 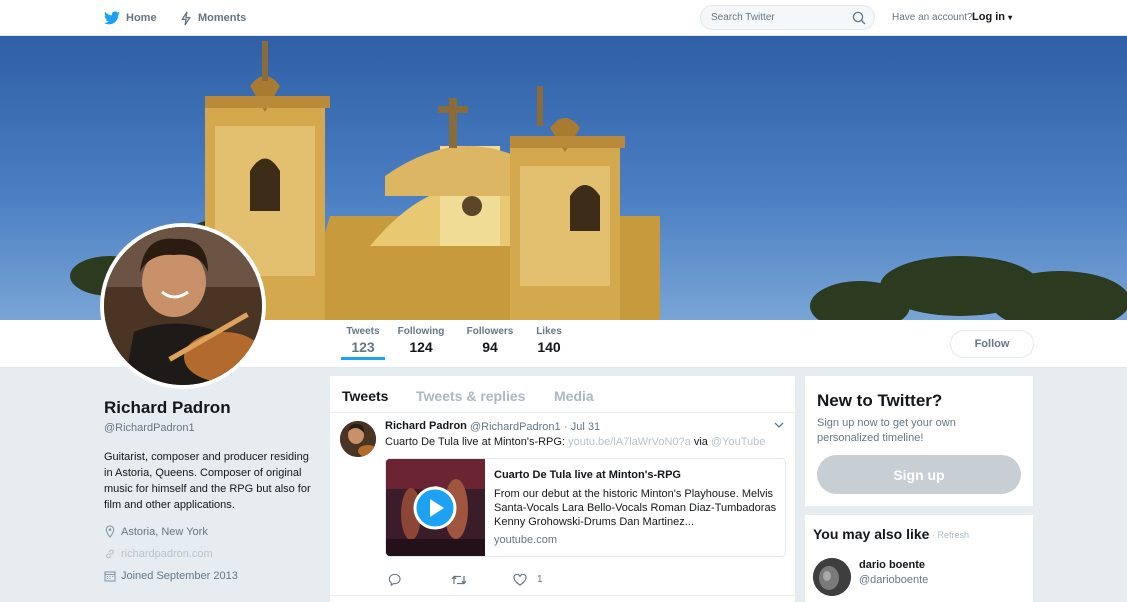 I want to click on avatar-photo, so click(x=183, y=306).